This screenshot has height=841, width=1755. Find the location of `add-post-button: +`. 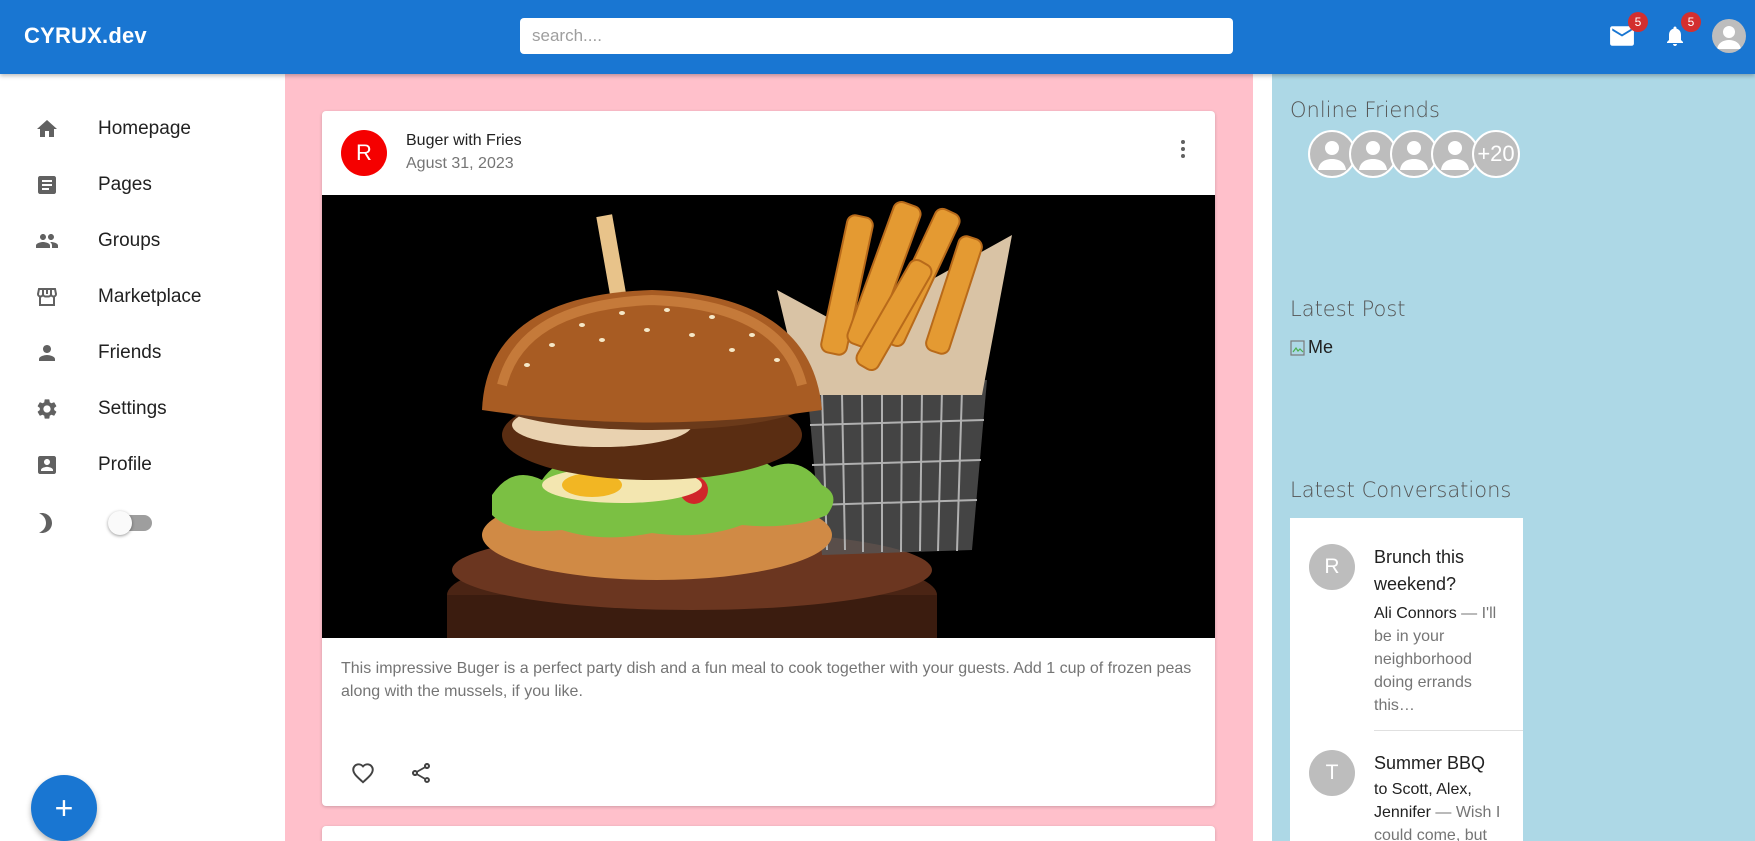

add-post-button: + is located at coordinates (64, 808).